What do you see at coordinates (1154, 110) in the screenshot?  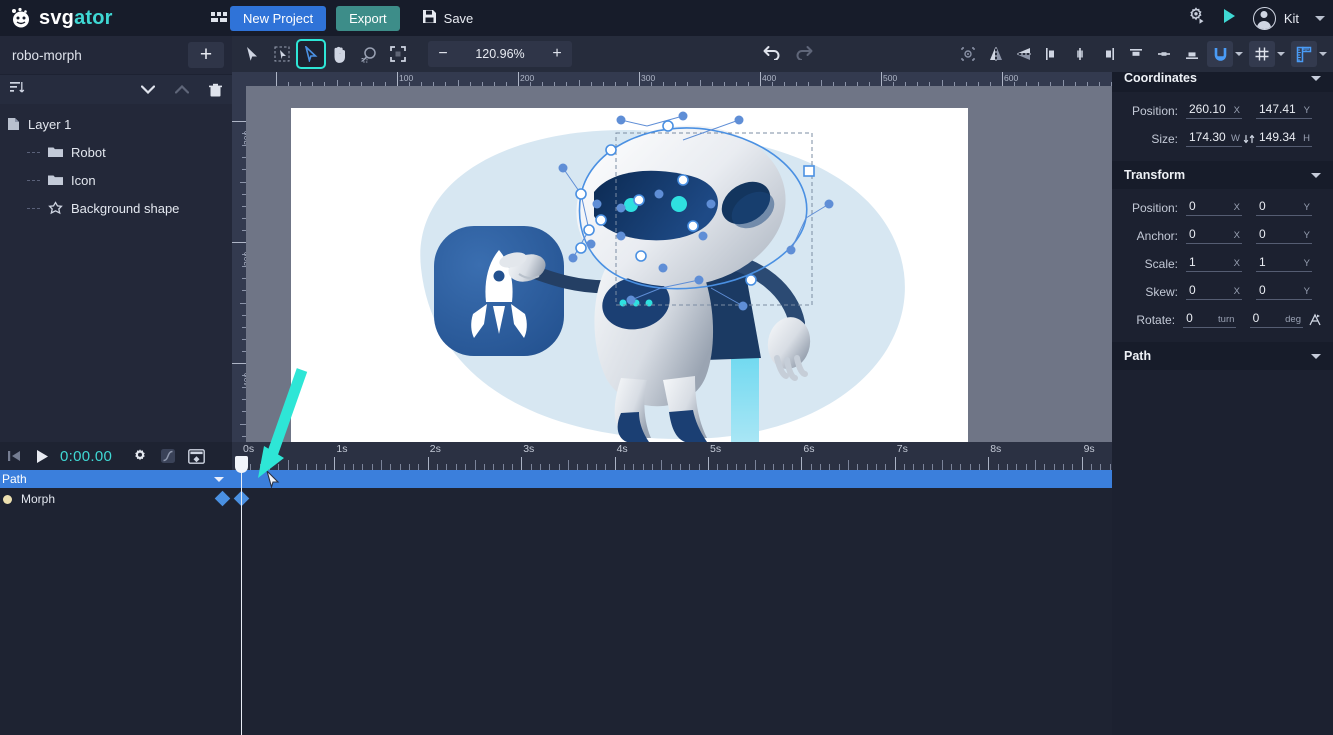 I see `position-label: Position:` at bounding box center [1154, 110].